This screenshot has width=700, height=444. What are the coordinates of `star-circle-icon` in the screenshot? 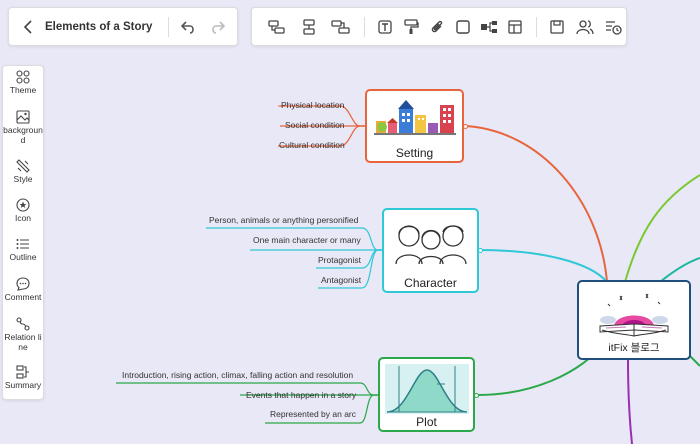 It's located at (23, 205).